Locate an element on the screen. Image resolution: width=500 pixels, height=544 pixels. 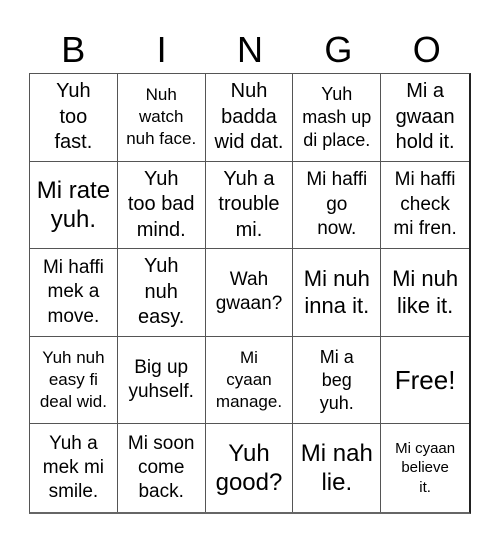
bingo-cell: Yuh nuh easy fi deal wid. is located at coordinates (74, 380).